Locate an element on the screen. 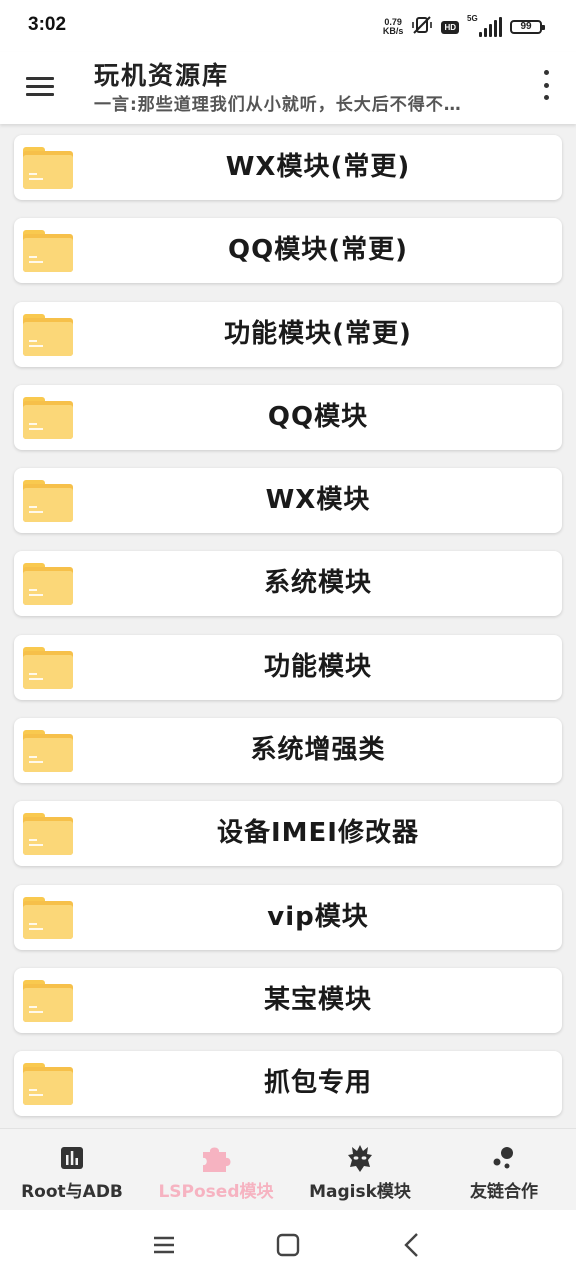  list-item-label: 某宝模块 is located at coordinates (317, 999).